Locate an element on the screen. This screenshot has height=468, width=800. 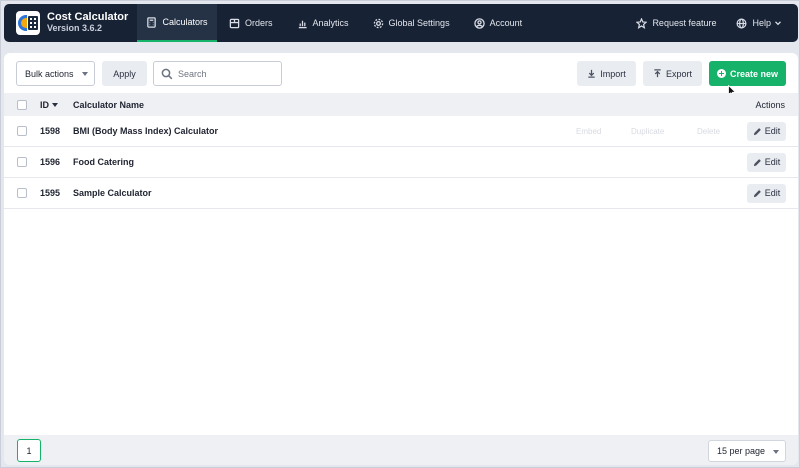
nav-tab-label: Orders is located at coordinates (259, 23).